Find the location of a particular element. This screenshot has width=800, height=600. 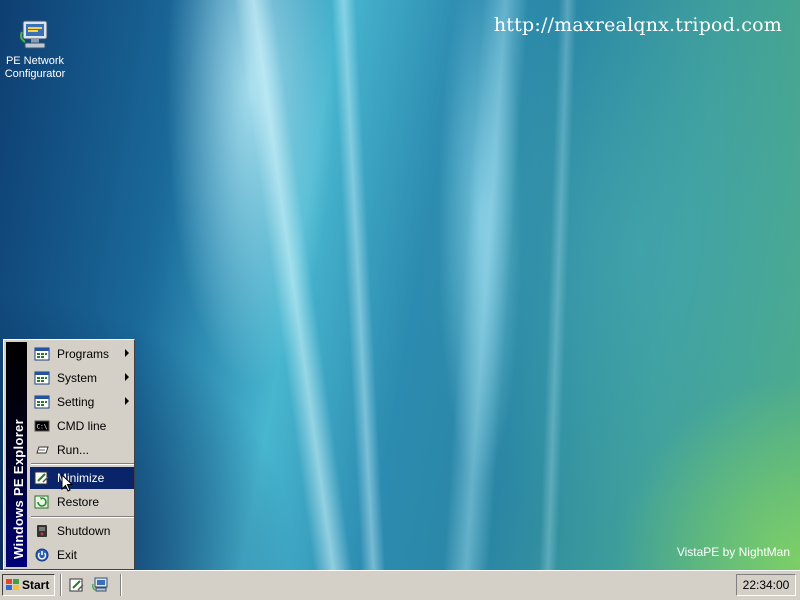

menu-item-exit: Exit is located at coordinates (82, 555).